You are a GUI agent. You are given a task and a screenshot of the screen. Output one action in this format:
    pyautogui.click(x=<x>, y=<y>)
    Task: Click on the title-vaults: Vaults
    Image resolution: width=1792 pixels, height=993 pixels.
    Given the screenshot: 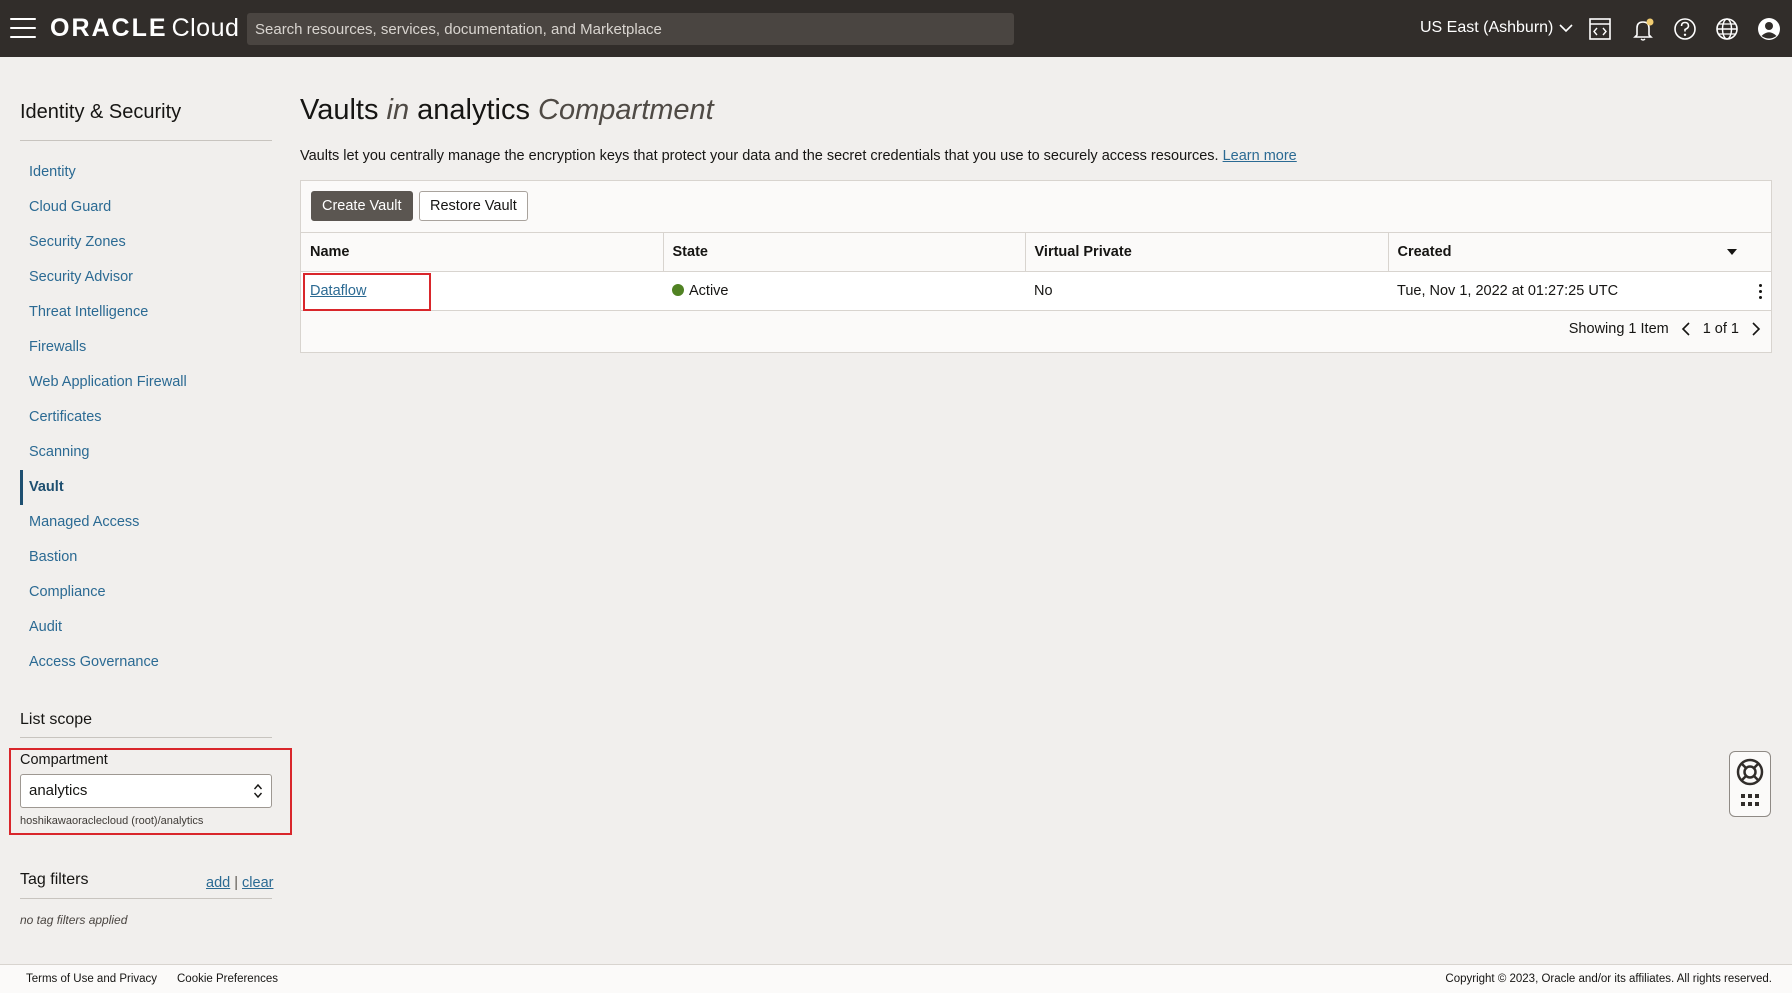 What is the action you would take?
    pyautogui.click(x=339, y=110)
    